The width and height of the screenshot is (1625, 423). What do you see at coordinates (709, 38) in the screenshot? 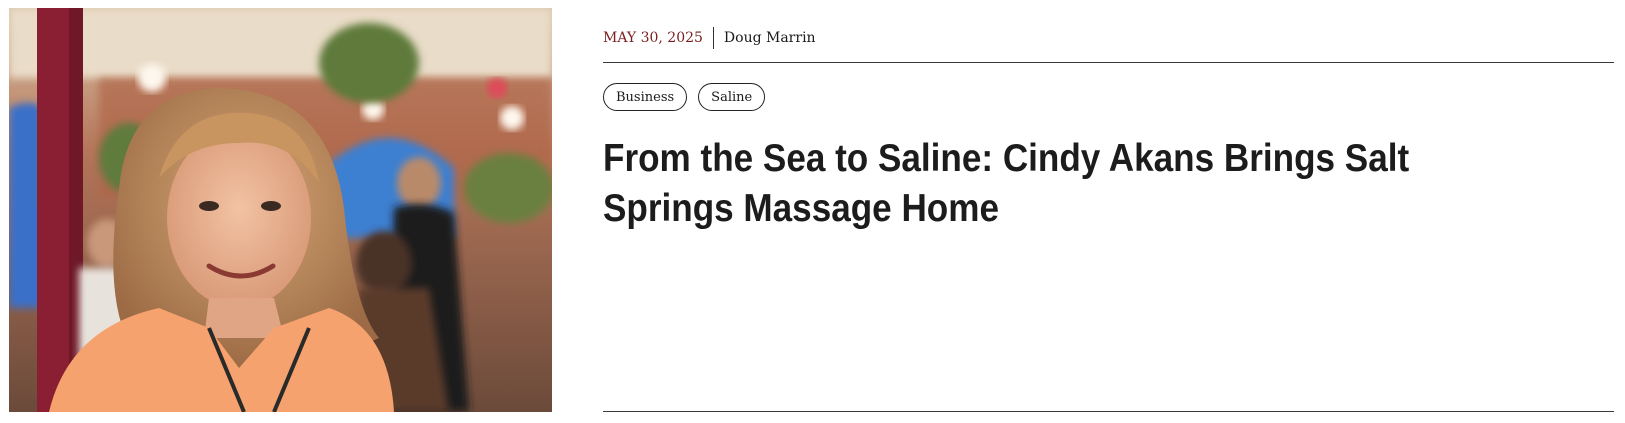
I see `article-meta: MAY 30, 2025 Doug Marrin` at bounding box center [709, 38].